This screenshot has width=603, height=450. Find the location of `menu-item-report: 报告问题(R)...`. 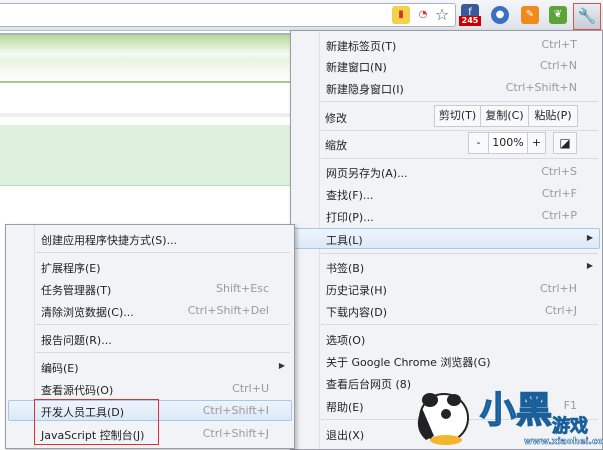

menu-item-report: 报告问题(R)... is located at coordinates (150, 338).